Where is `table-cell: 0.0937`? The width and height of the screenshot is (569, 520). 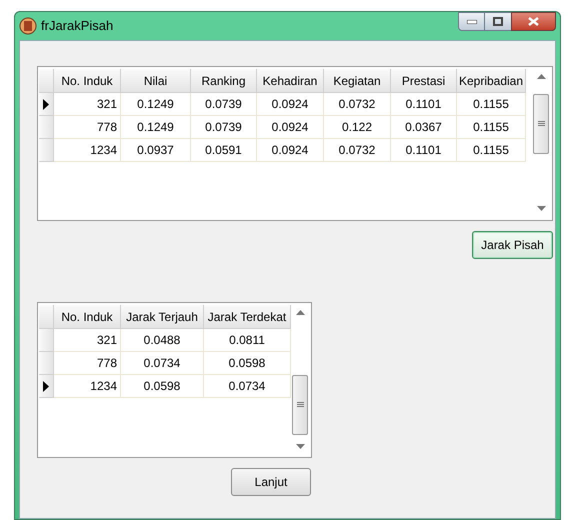
table-cell: 0.0937 is located at coordinates (156, 150).